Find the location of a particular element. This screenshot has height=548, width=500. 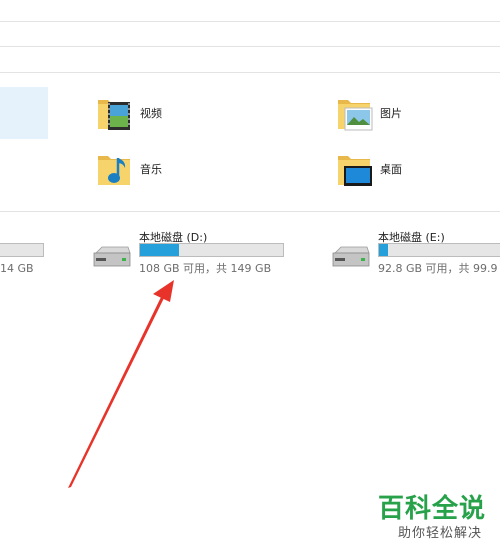

annotation-arrow is located at coordinates (121, 384).